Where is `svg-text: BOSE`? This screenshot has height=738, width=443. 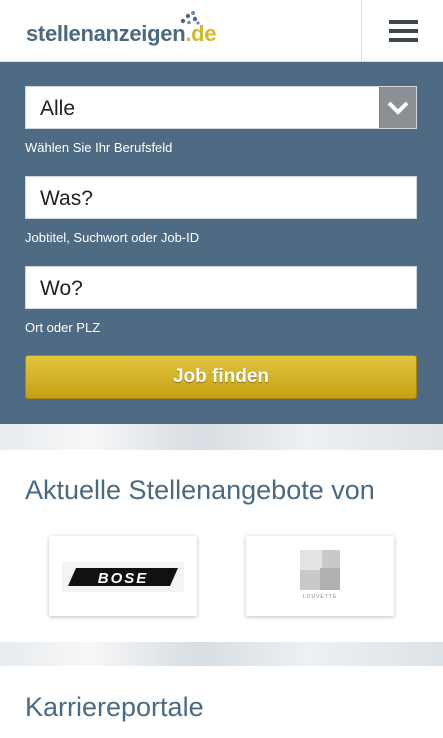
svg-text: BOSE is located at coordinates (123, 578).